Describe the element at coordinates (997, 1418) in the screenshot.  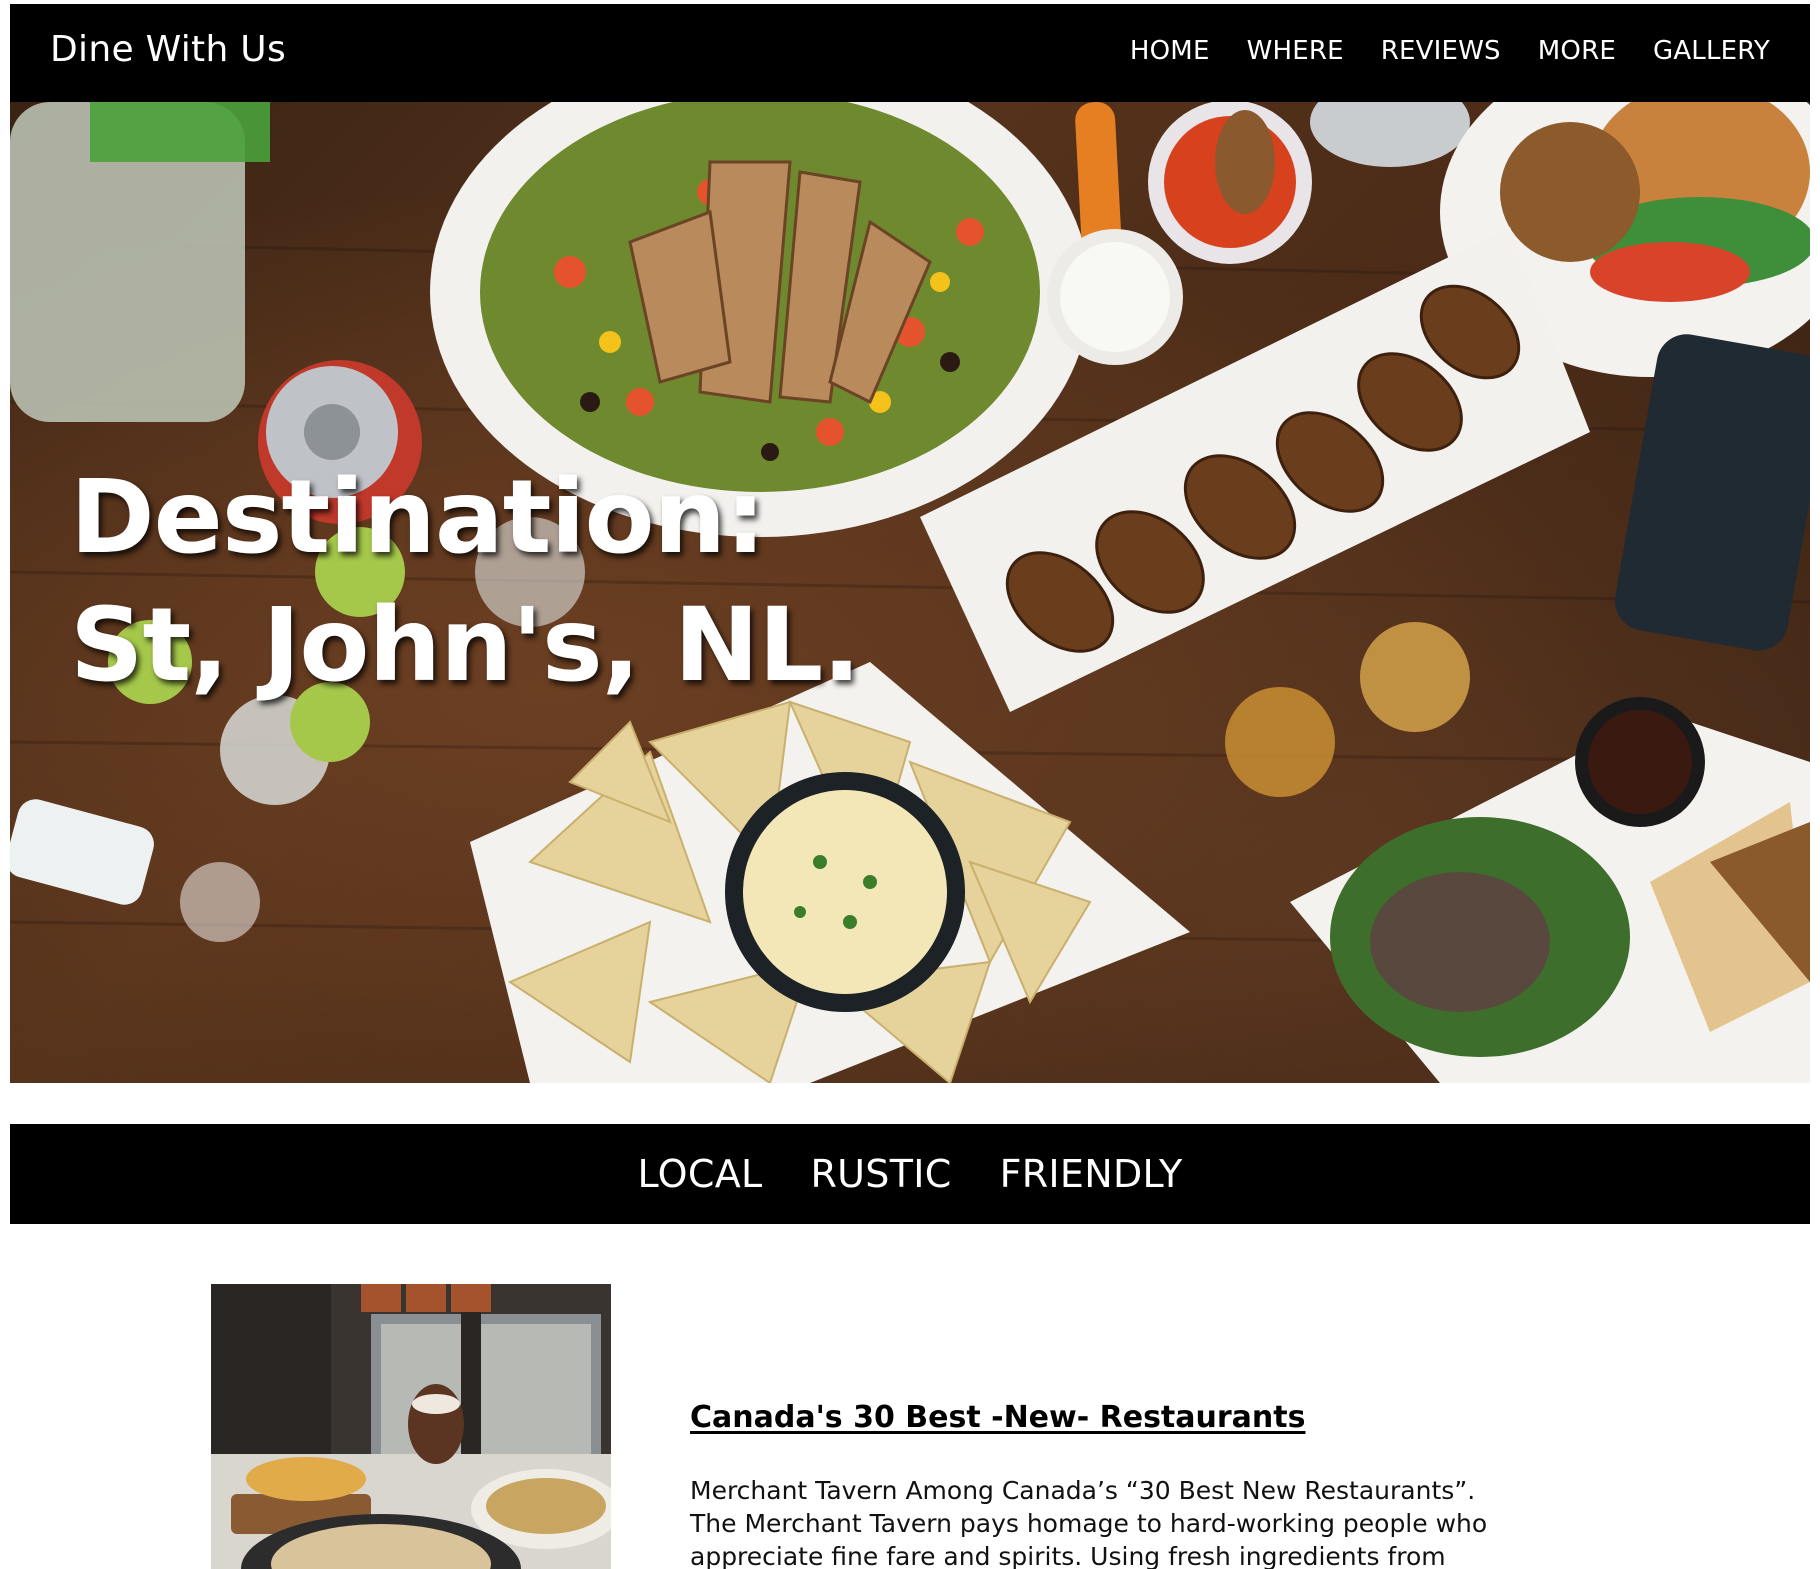
I see `article-title-link: Canada's 30 Best -New- Restaurants` at that location.